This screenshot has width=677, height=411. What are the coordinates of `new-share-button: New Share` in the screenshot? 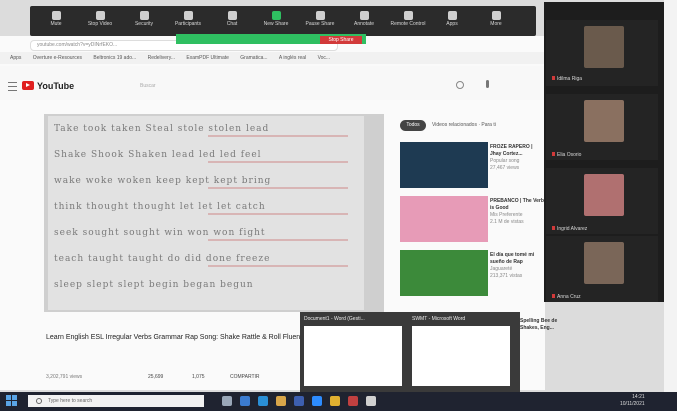 It's located at (276, 22).